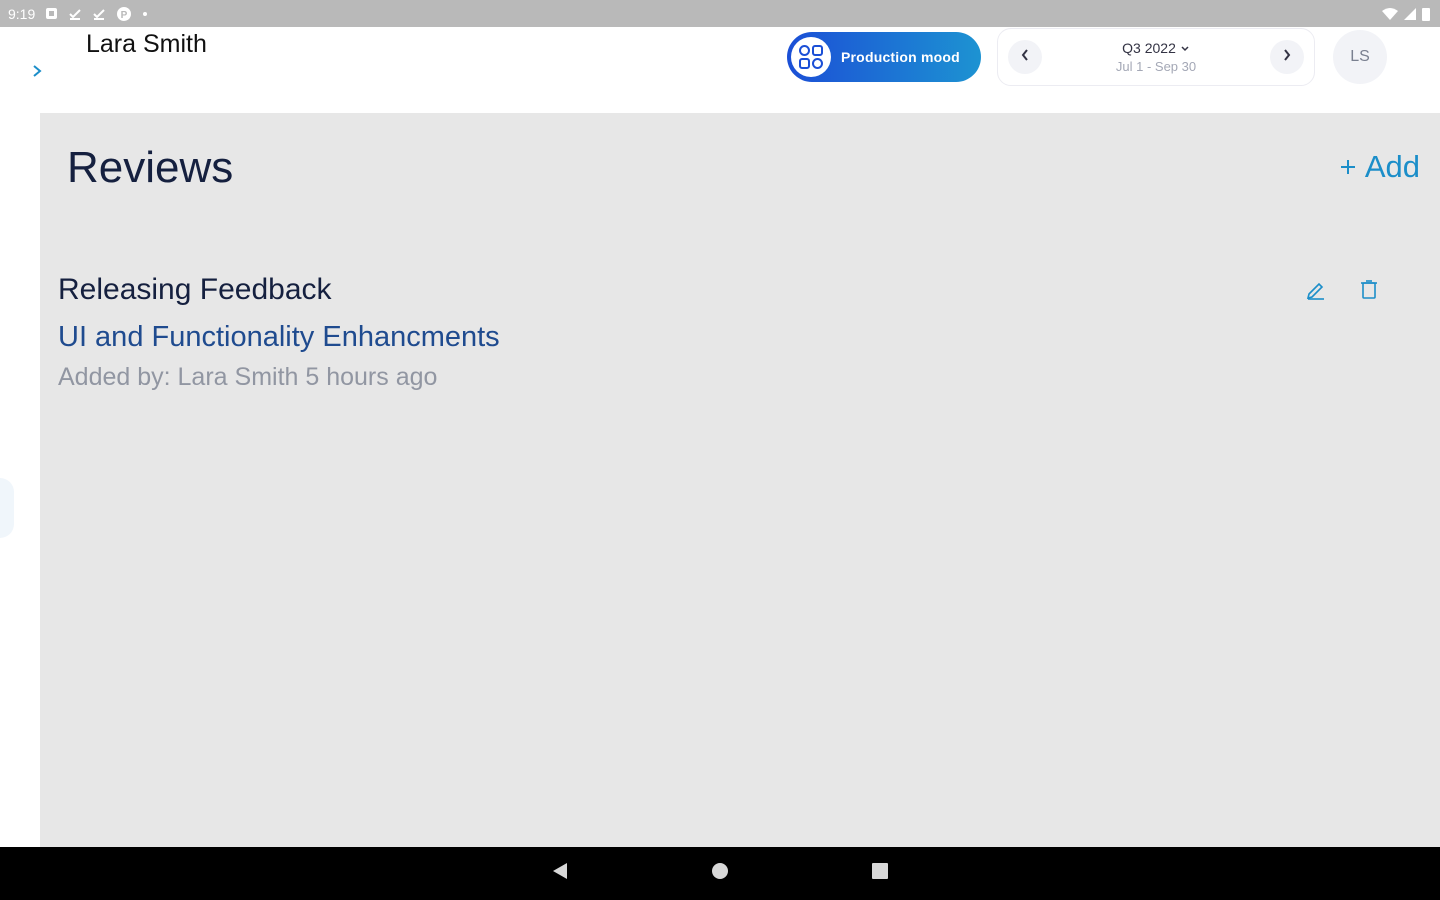 This screenshot has height=900, width=1440. I want to click on status-bar-right, so click(1406, 14).